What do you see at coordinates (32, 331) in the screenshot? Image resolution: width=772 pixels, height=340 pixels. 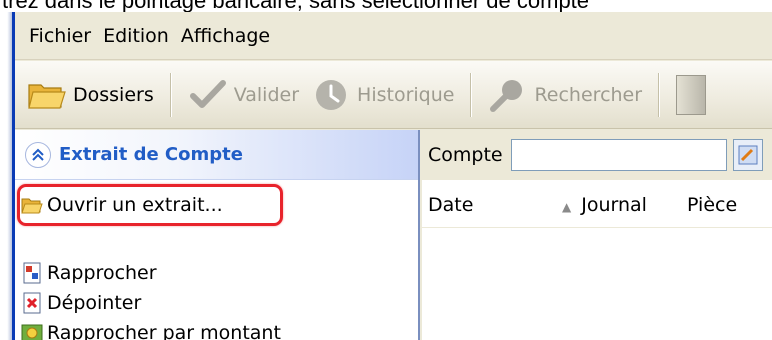 I see `reconcile-amount-icon` at bounding box center [32, 331].